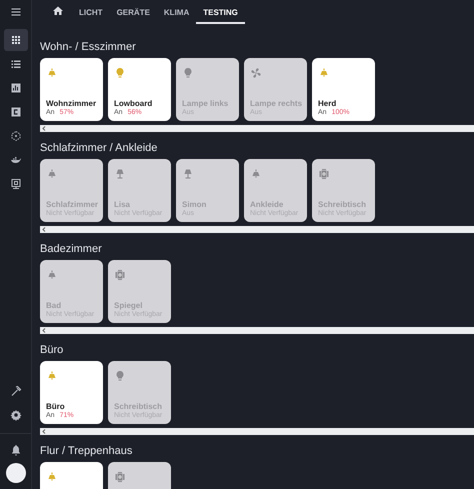 Image resolution: width=474 pixels, height=489 pixels. What do you see at coordinates (195, 204) in the screenshot?
I see `light-name: Simon` at bounding box center [195, 204].